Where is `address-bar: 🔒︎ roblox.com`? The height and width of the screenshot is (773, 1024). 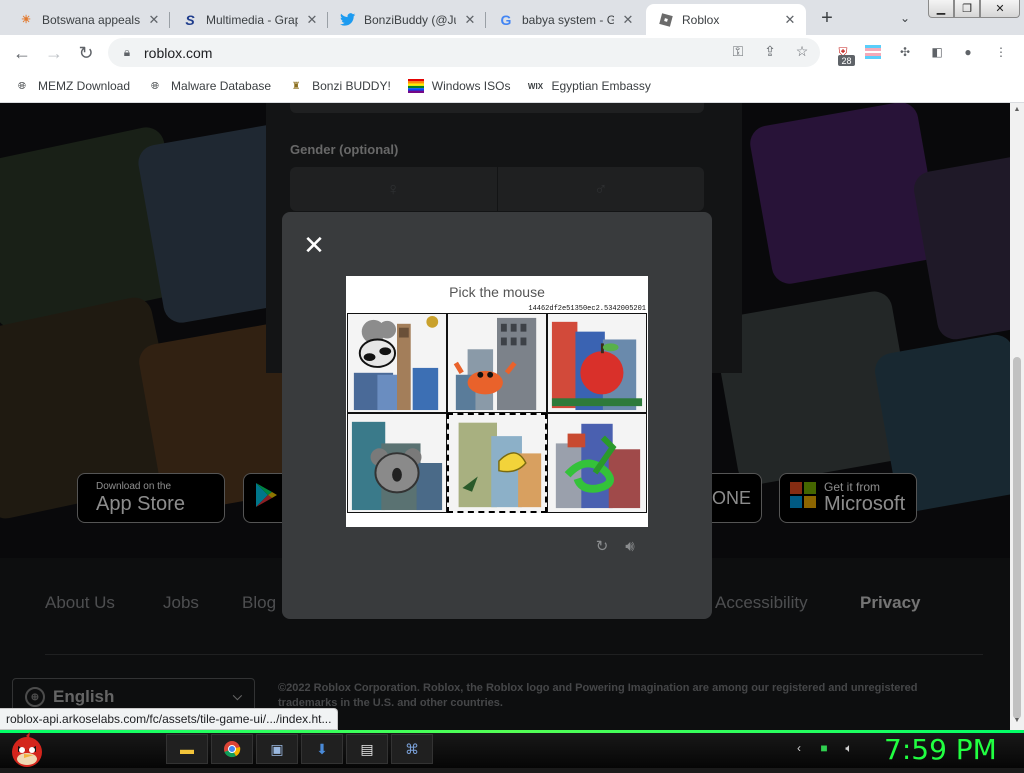
address-bar: 🔒︎ roblox.com is located at coordinates (464, 52).